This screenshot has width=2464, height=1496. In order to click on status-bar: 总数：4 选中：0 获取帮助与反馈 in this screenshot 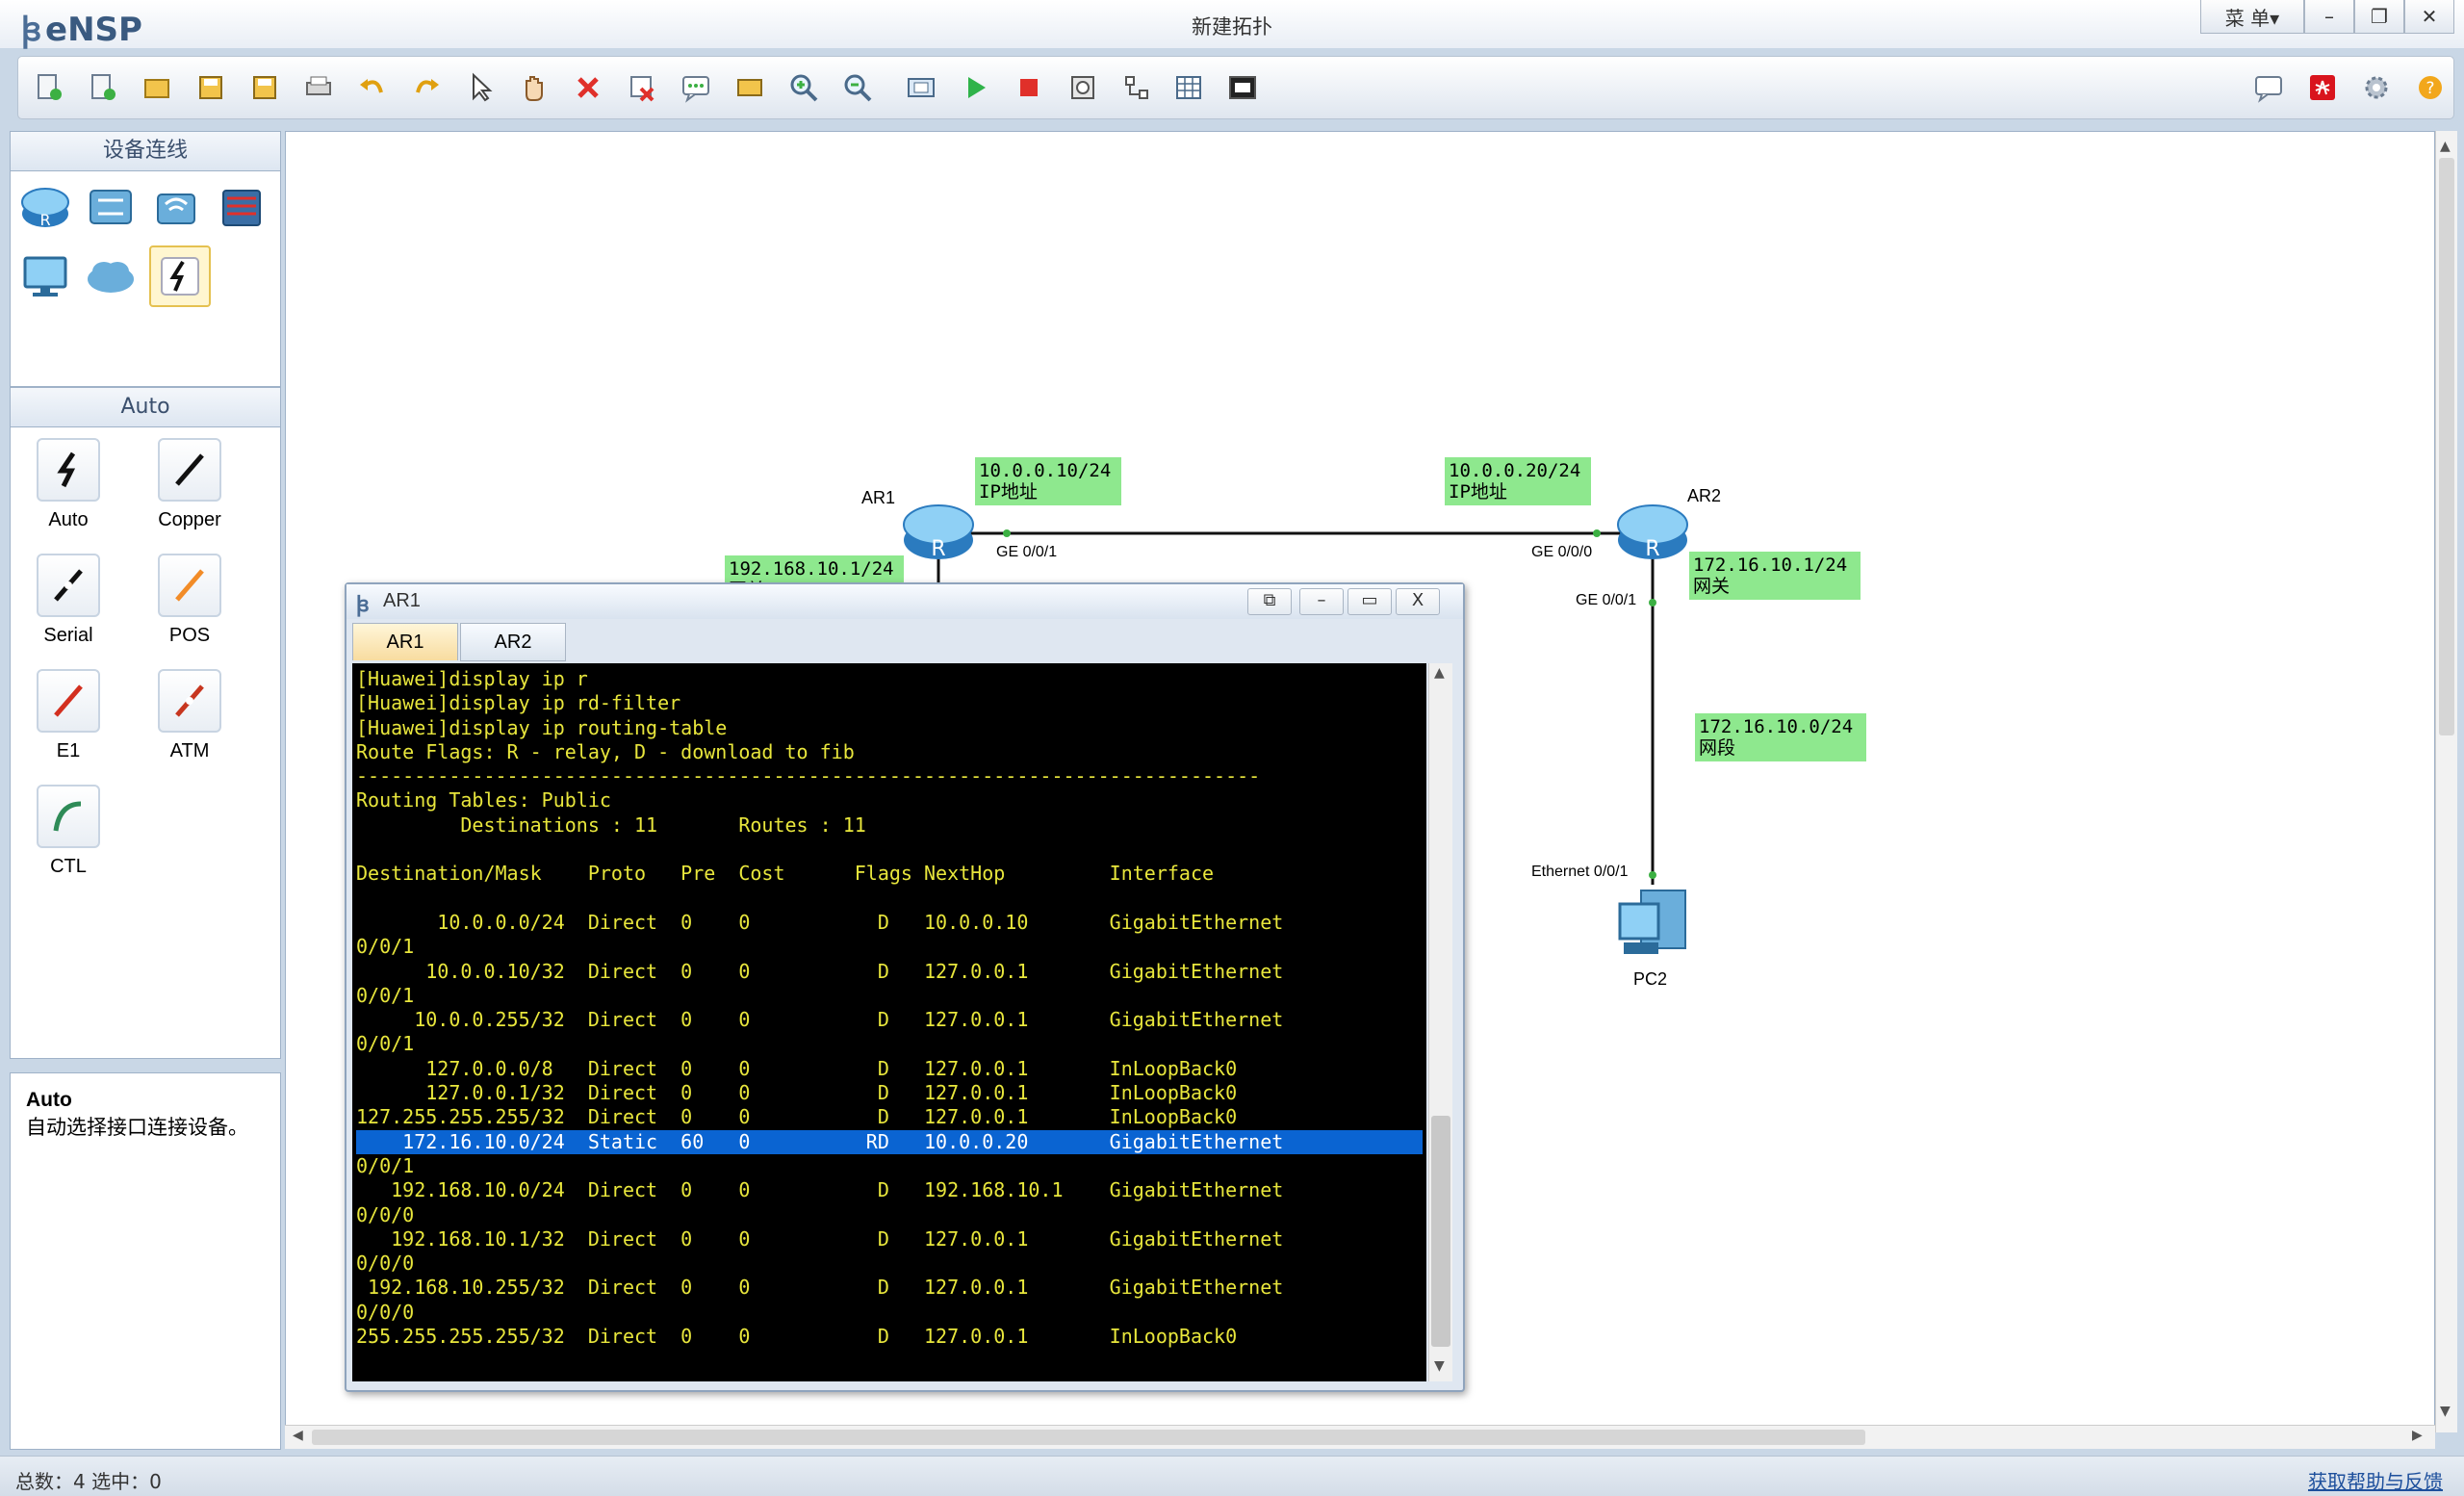, I will do `click(1232, 1476)`.